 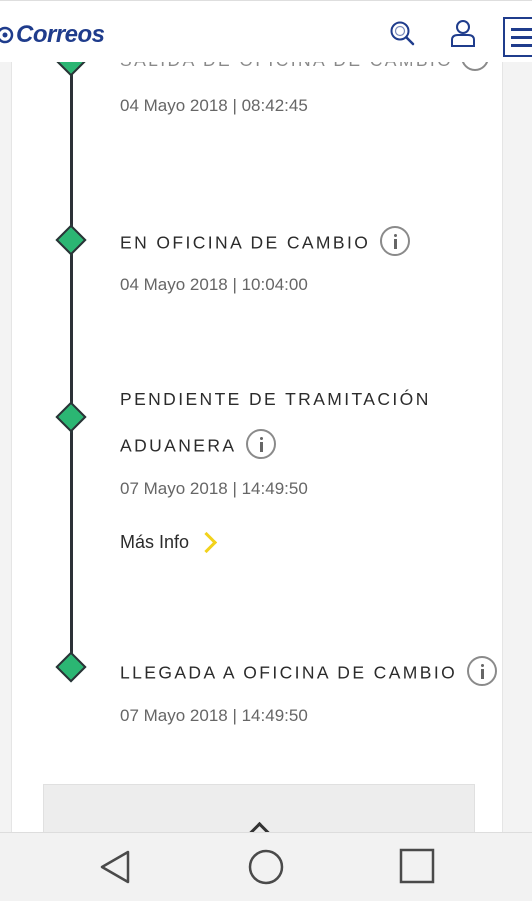 I want to click on event-status-label: LLEGADA A OFICINA DE CAMBIO, so click(x=289, y=672).